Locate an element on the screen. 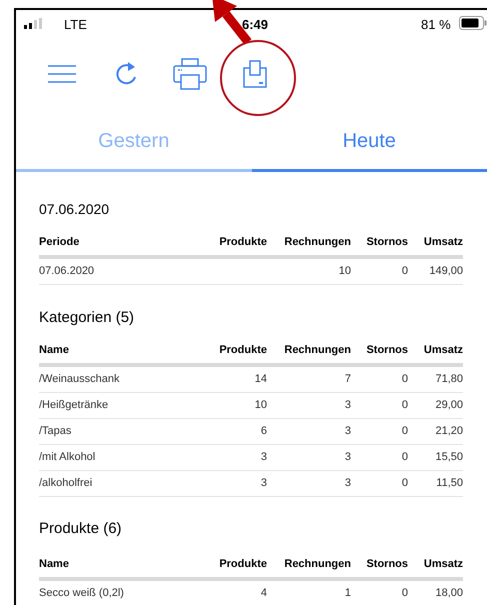  table-cell-text: 11,50 is located at coordinates (449, 484).